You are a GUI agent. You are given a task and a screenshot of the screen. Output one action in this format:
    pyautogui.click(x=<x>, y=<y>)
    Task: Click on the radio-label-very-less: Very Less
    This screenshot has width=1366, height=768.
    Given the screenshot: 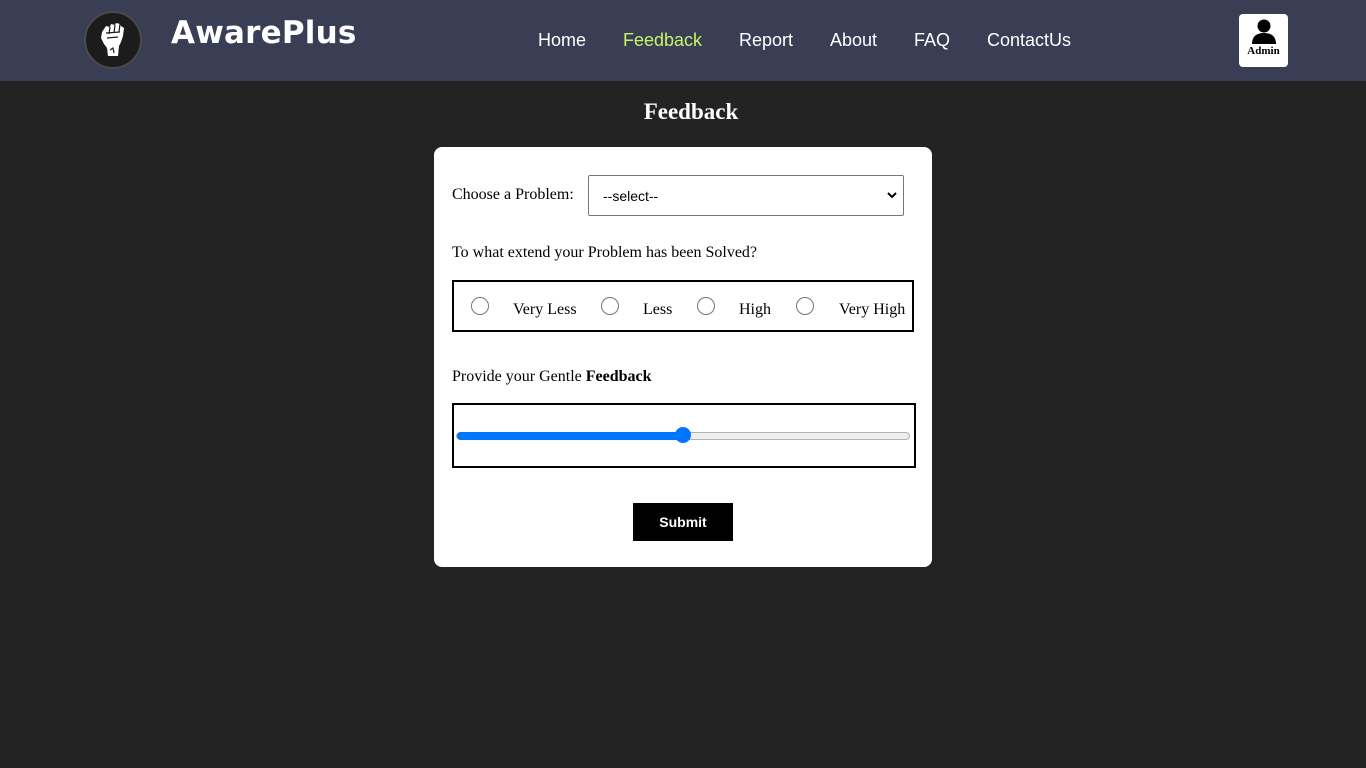 What is the action you would take?
    pyautogui.click(x=545, y=309)
    